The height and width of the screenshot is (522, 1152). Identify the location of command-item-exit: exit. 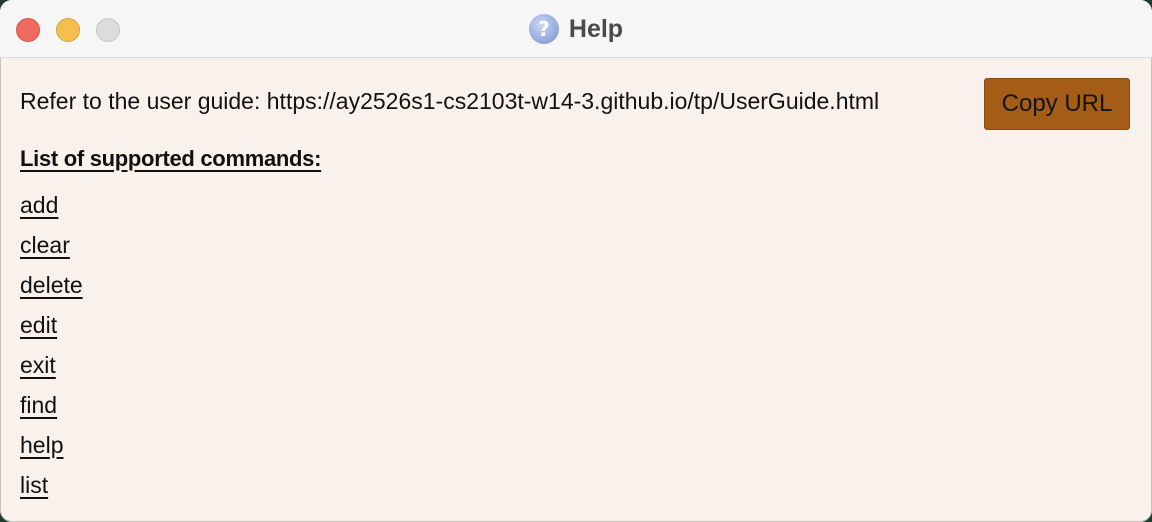
(51, 368).